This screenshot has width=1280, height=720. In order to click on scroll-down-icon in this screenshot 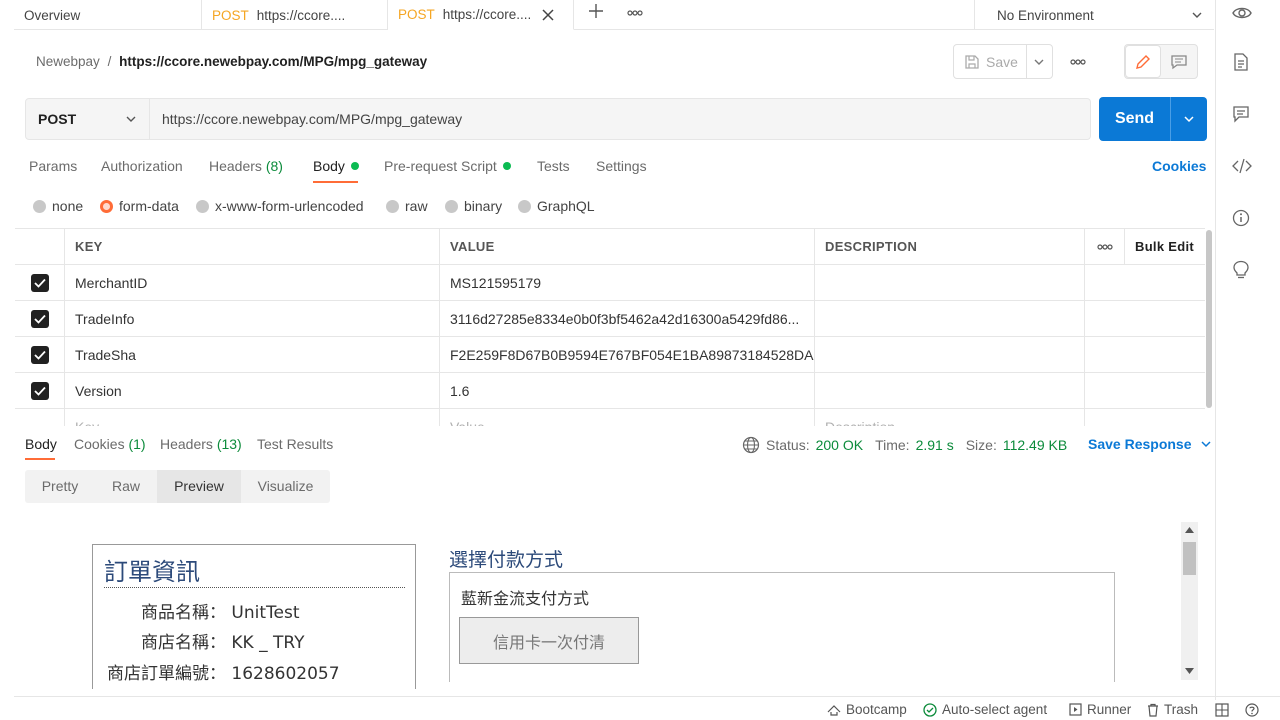, I will do `click(1189, 671)`.